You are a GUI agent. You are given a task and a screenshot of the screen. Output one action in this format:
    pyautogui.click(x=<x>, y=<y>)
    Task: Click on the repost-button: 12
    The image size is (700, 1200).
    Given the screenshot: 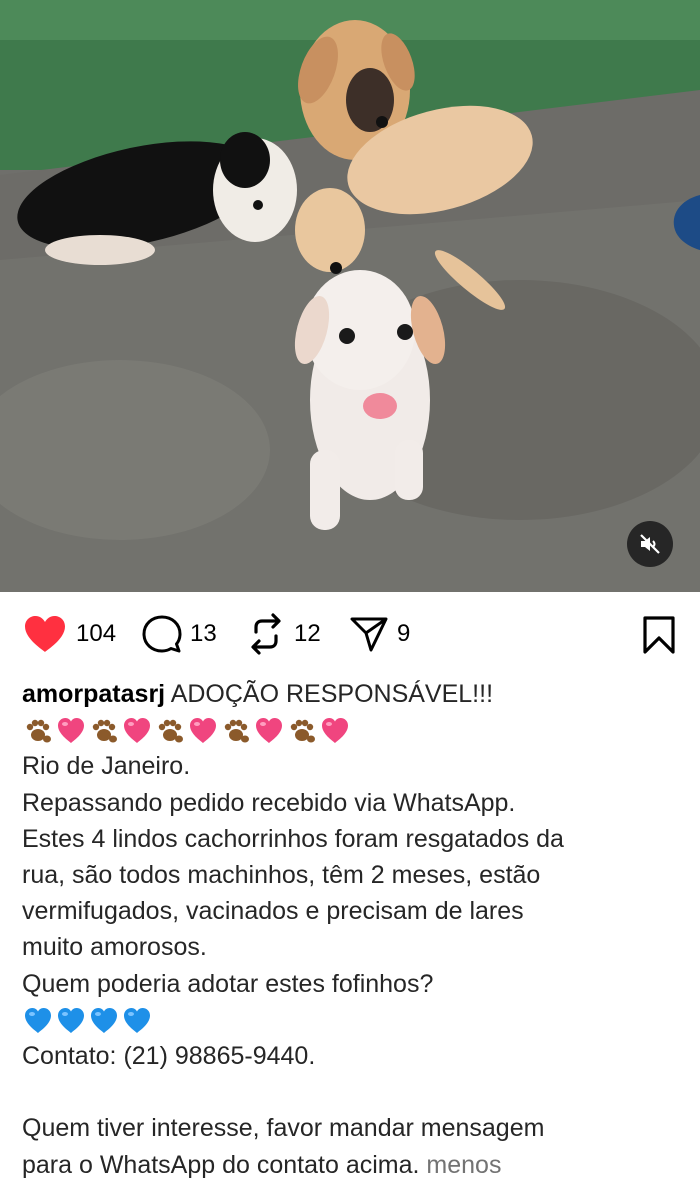 What is the action you would take?
    pyautogui.click(x=283, y=634)
    